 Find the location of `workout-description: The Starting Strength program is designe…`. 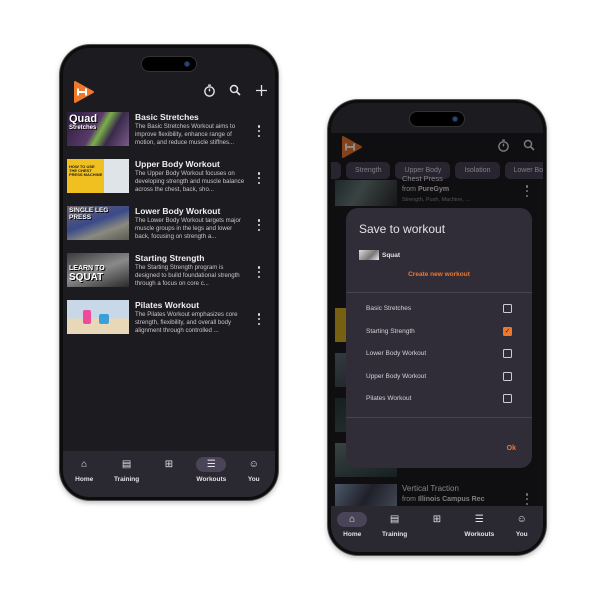

workout-description: The Starting Strength program is designe… is located at coordinates (187, 275).